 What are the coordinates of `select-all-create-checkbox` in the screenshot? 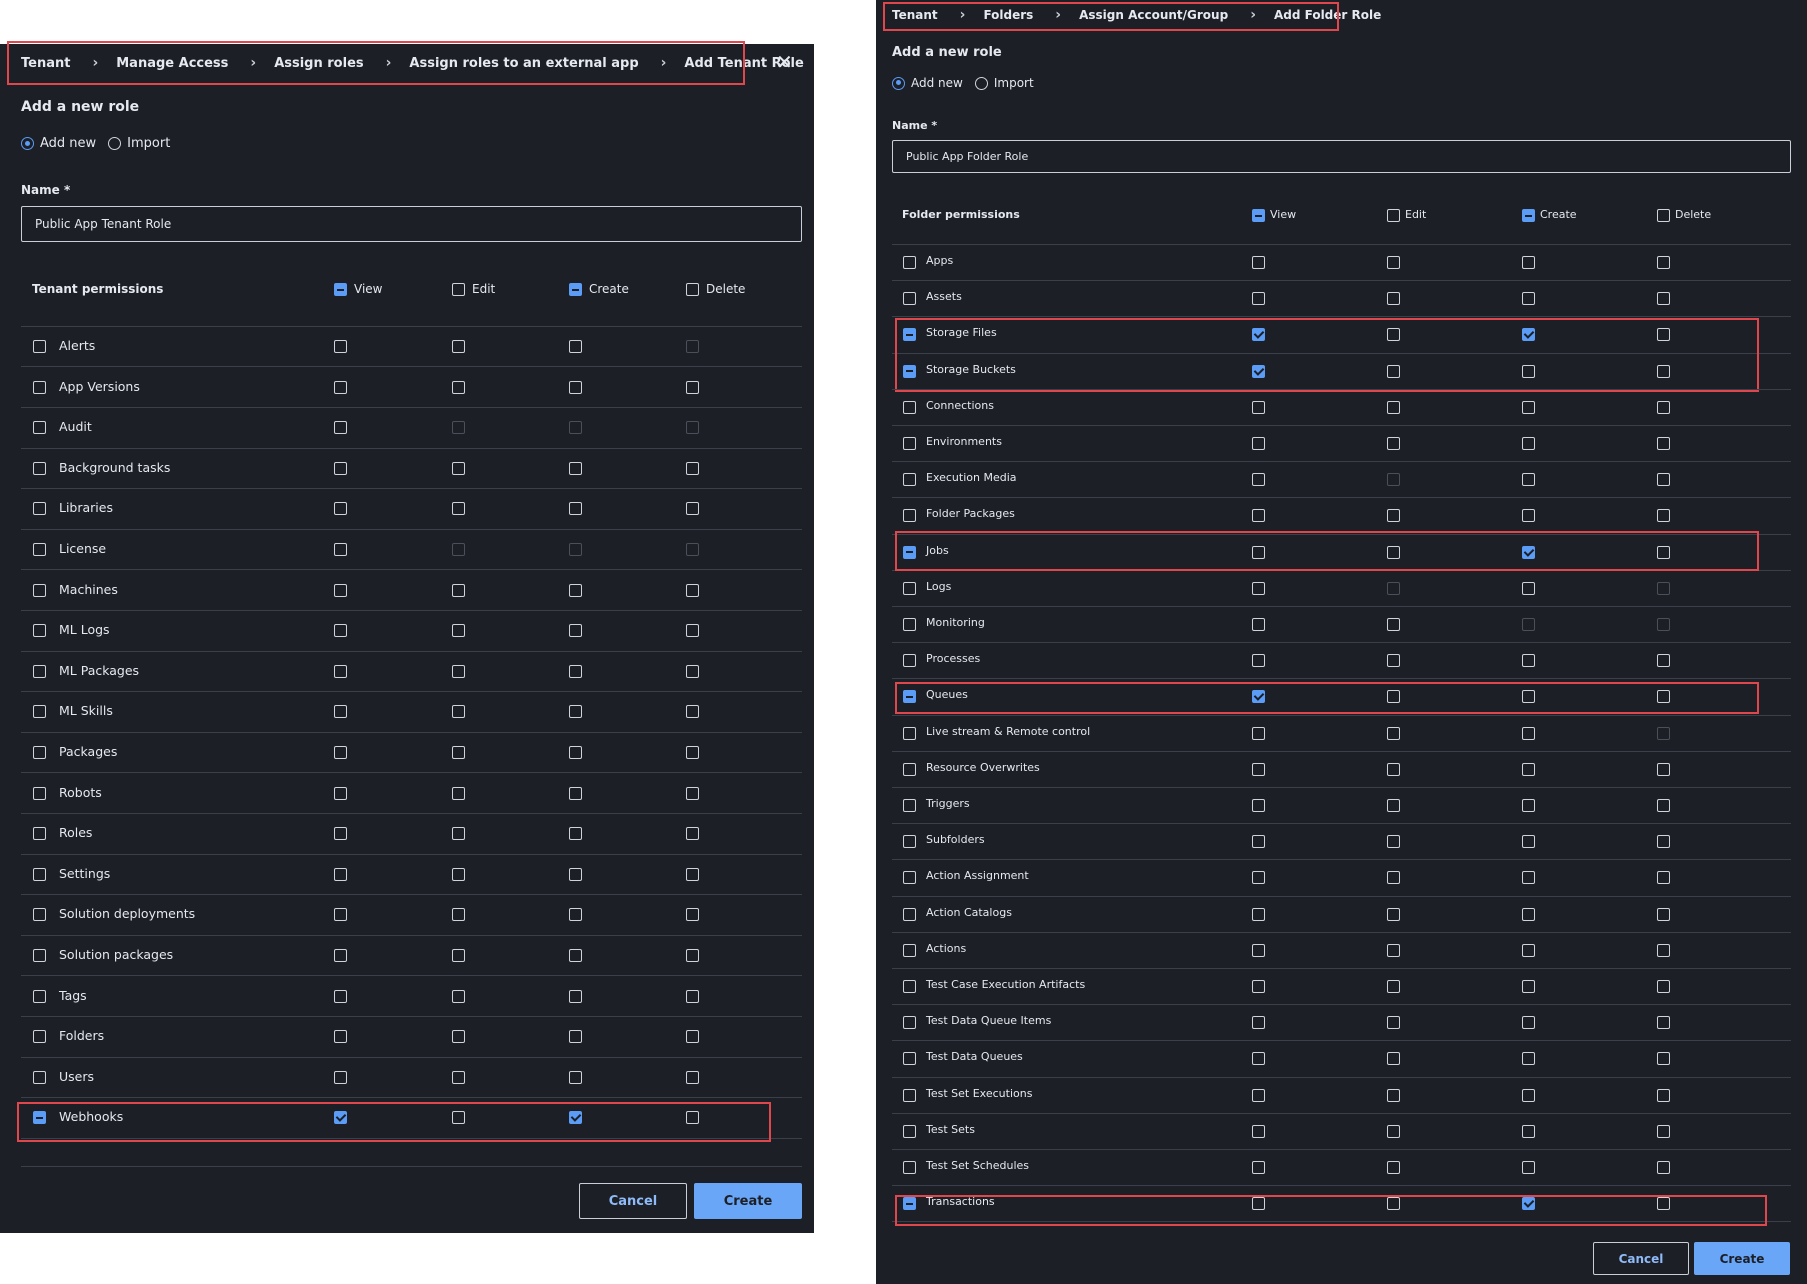 It's located at (1528, 215).